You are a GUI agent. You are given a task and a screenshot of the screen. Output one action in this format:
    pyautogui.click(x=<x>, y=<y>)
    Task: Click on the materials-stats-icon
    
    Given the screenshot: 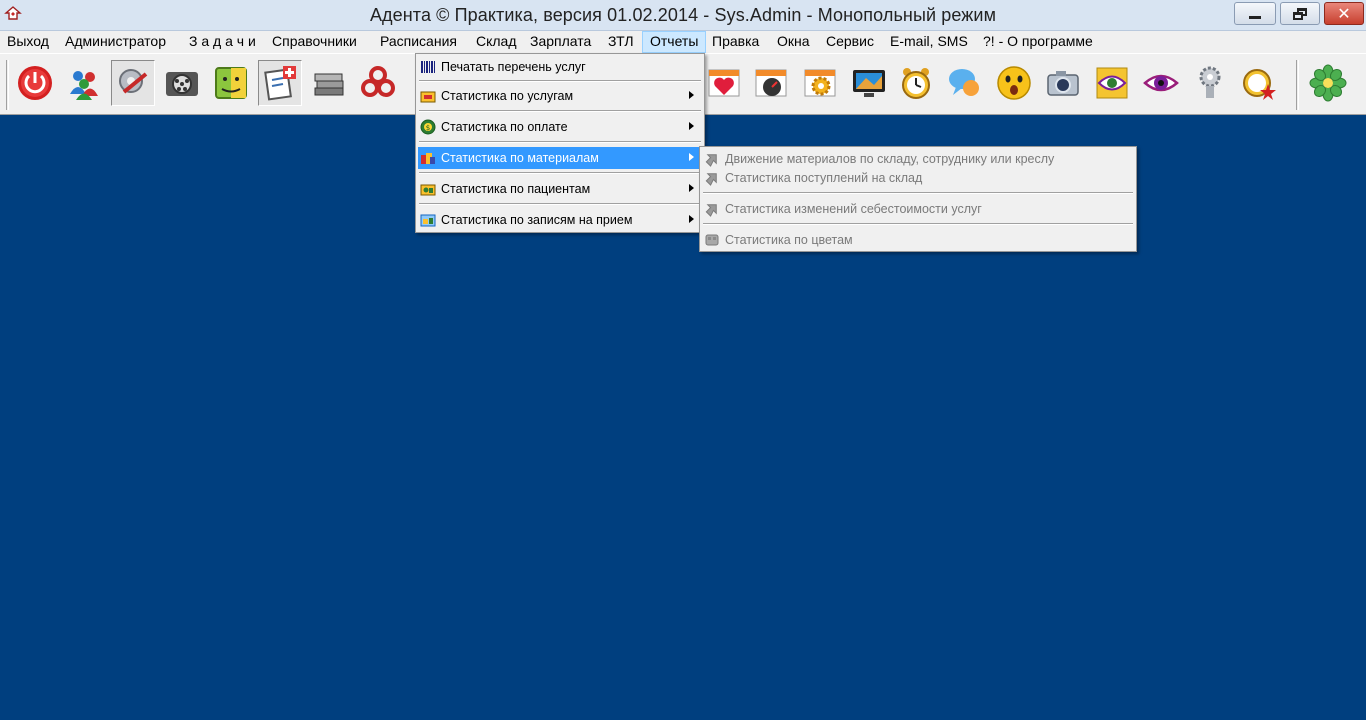 What is the action you would take?
    pyautogui.click(x=428, y=158)
    